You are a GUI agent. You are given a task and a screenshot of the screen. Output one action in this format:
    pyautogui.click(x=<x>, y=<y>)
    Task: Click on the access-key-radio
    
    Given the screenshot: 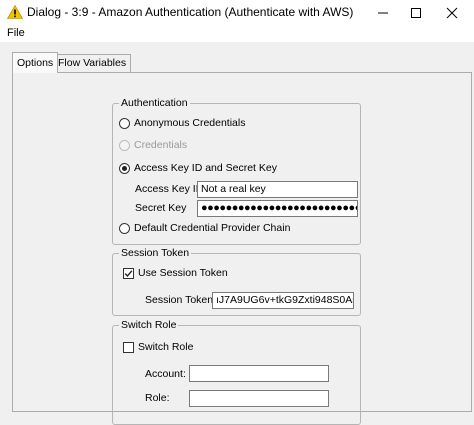 What is the action you would take?
    pyautogui.click(x=124, y=168)
    